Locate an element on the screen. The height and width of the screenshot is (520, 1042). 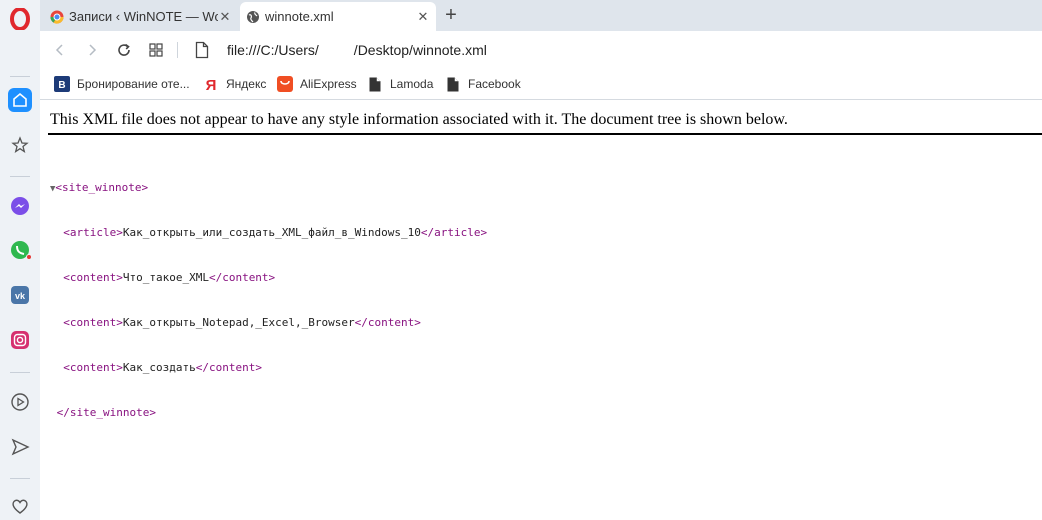
xml-tag: </site_winnote> is located at coordinates (106, 412).